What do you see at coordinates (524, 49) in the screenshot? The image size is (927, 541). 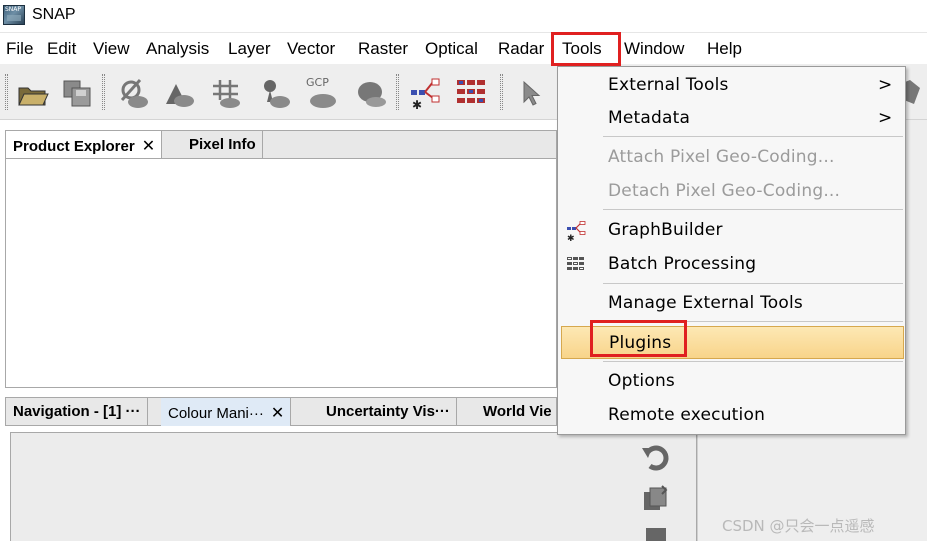 I see `menu-radar: Radar` at bounding box center [524, 49].